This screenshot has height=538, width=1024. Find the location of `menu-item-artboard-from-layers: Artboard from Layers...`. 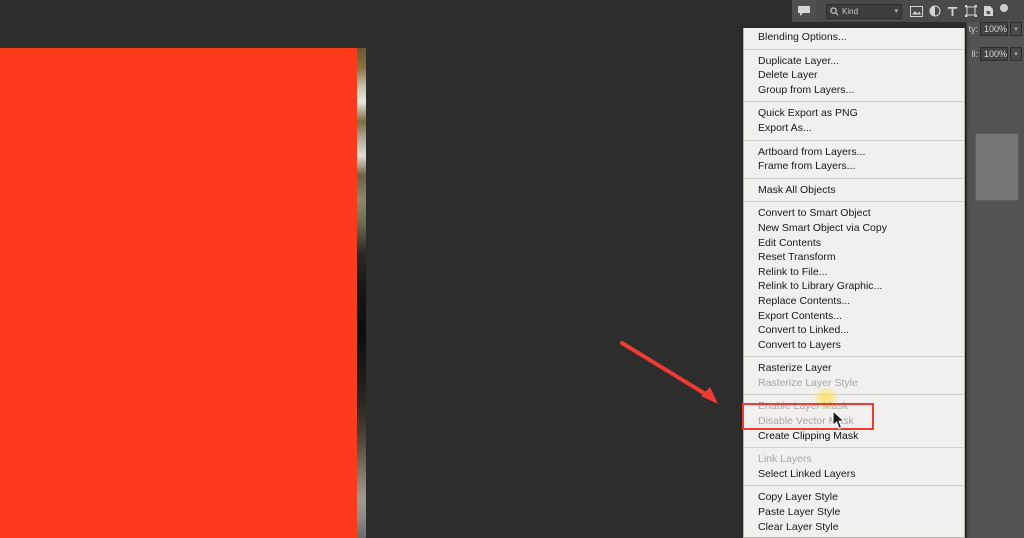

menu-item-artboard-from-layers: Artboard from Layers... is located at coordinates (854, 152).